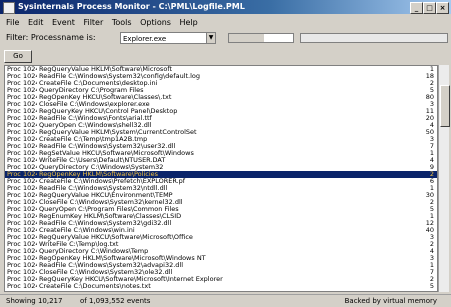  I want to click on cell-c2: CloseFile C:\Windows\System32\ole32.dll, so click(106, 272).